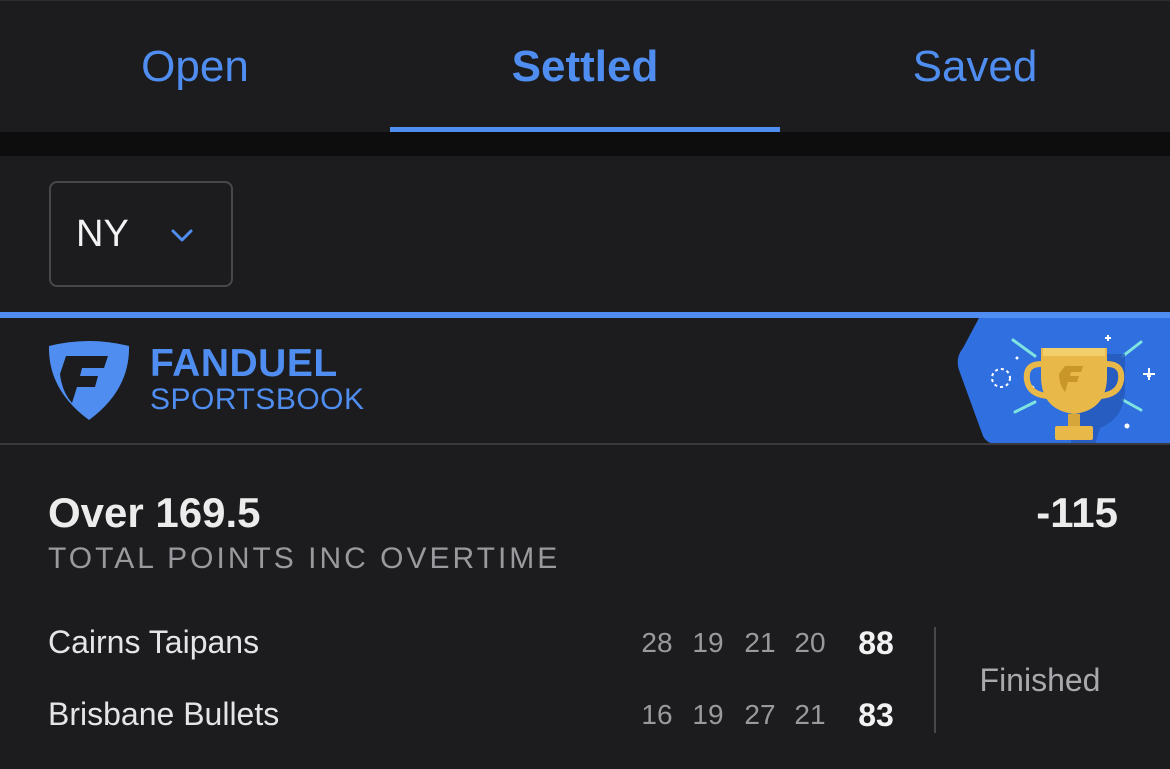 This screenshot has width=1170, height=769. Describe the element at coordinates (760, 714) in the screenshot. I see `quarter-score: 27` at that location.